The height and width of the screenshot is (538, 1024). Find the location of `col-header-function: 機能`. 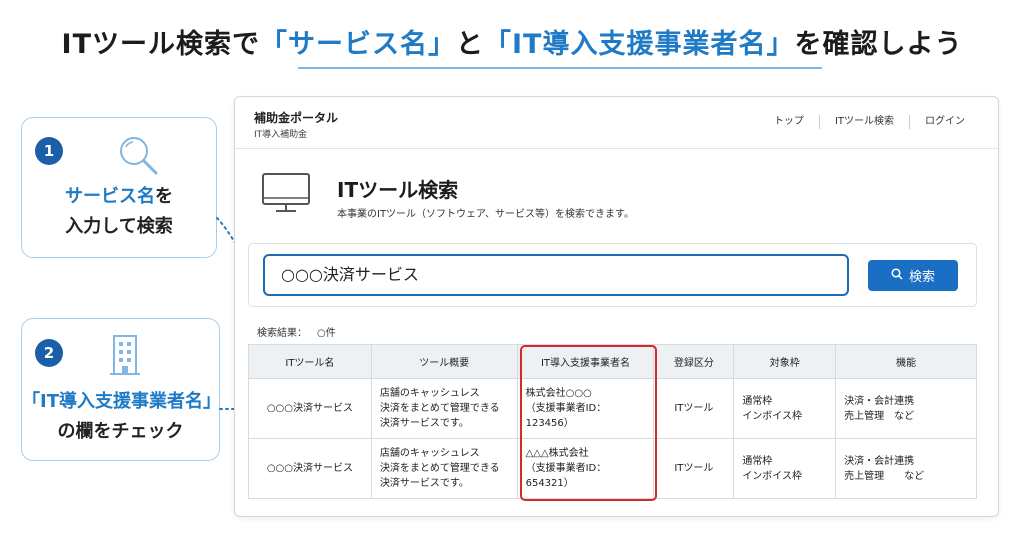

col-header-function: 機能 is located at coordinates (906, 361).